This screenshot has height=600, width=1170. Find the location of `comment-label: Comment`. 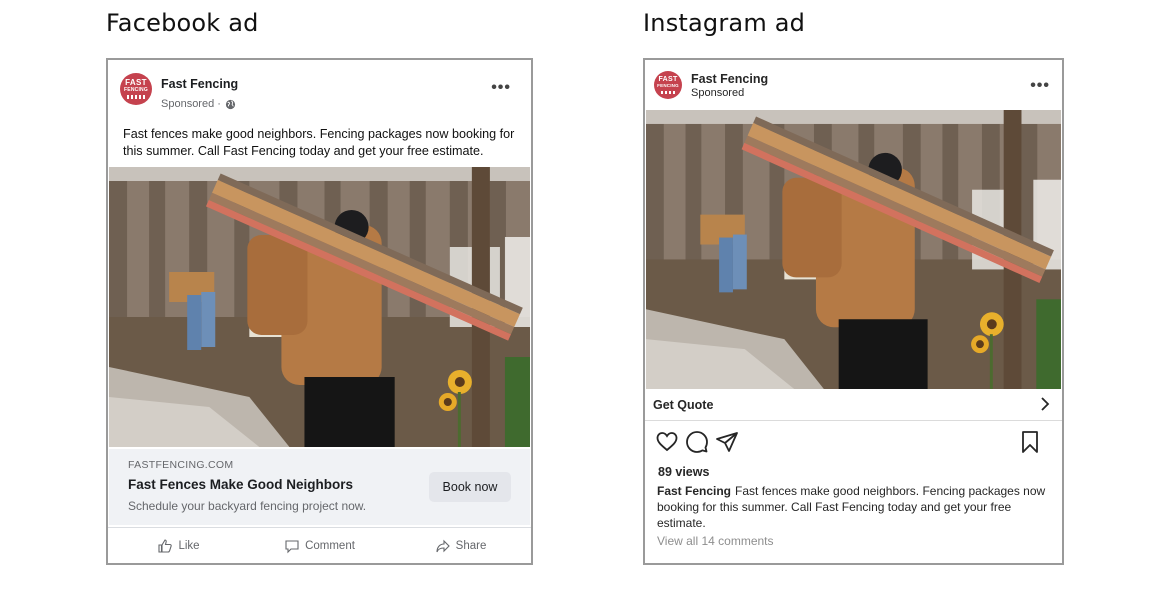

comment-label: Comment is located at coordinates (330, 546).